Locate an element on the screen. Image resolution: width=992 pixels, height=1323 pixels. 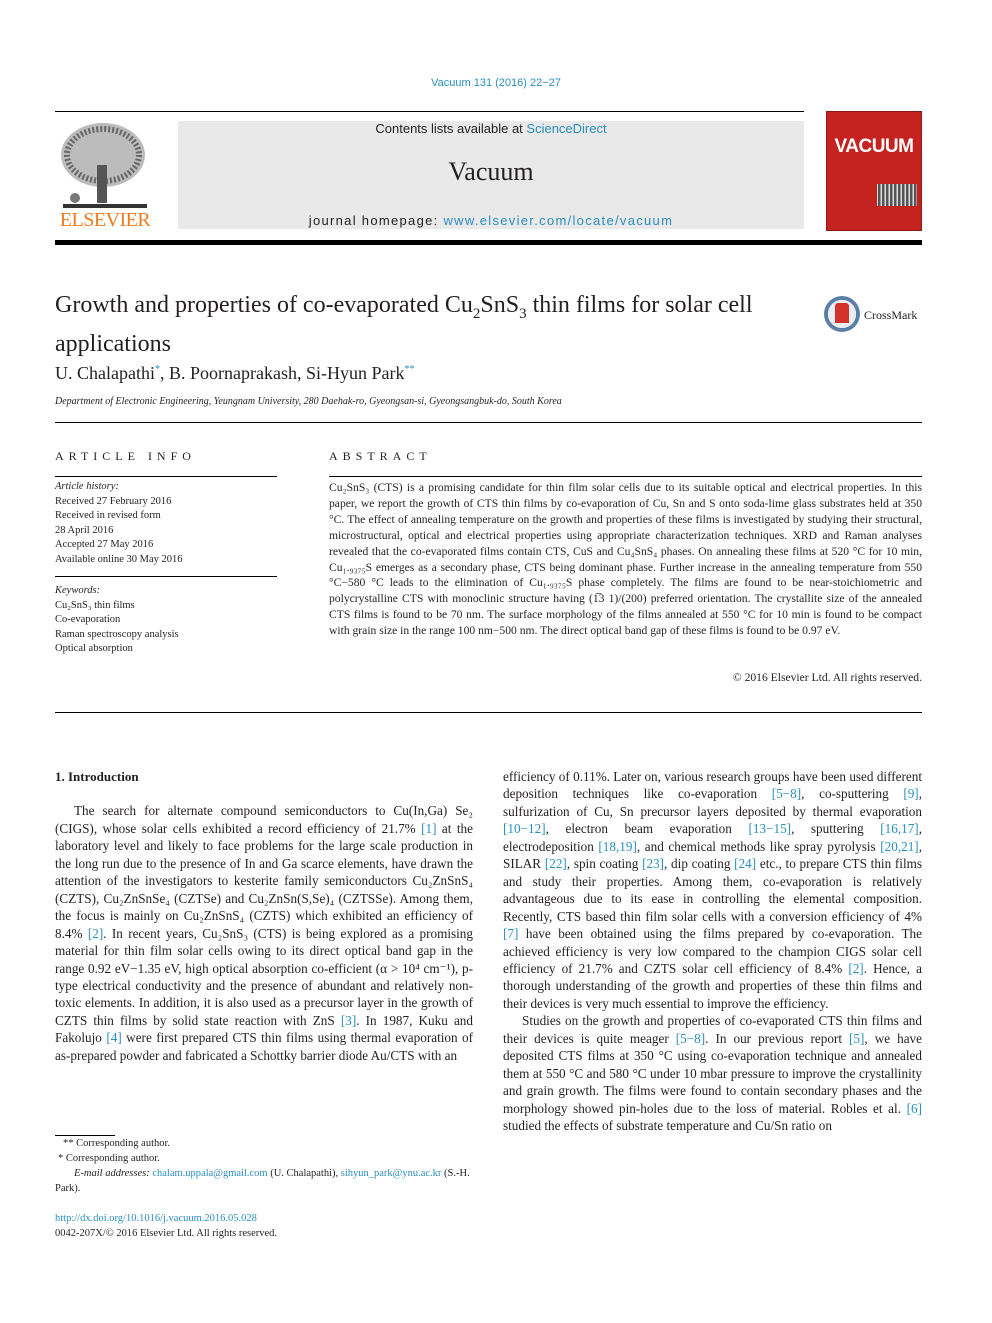
footnote: * Corresponding author. is located at coordinates (109, 1158).